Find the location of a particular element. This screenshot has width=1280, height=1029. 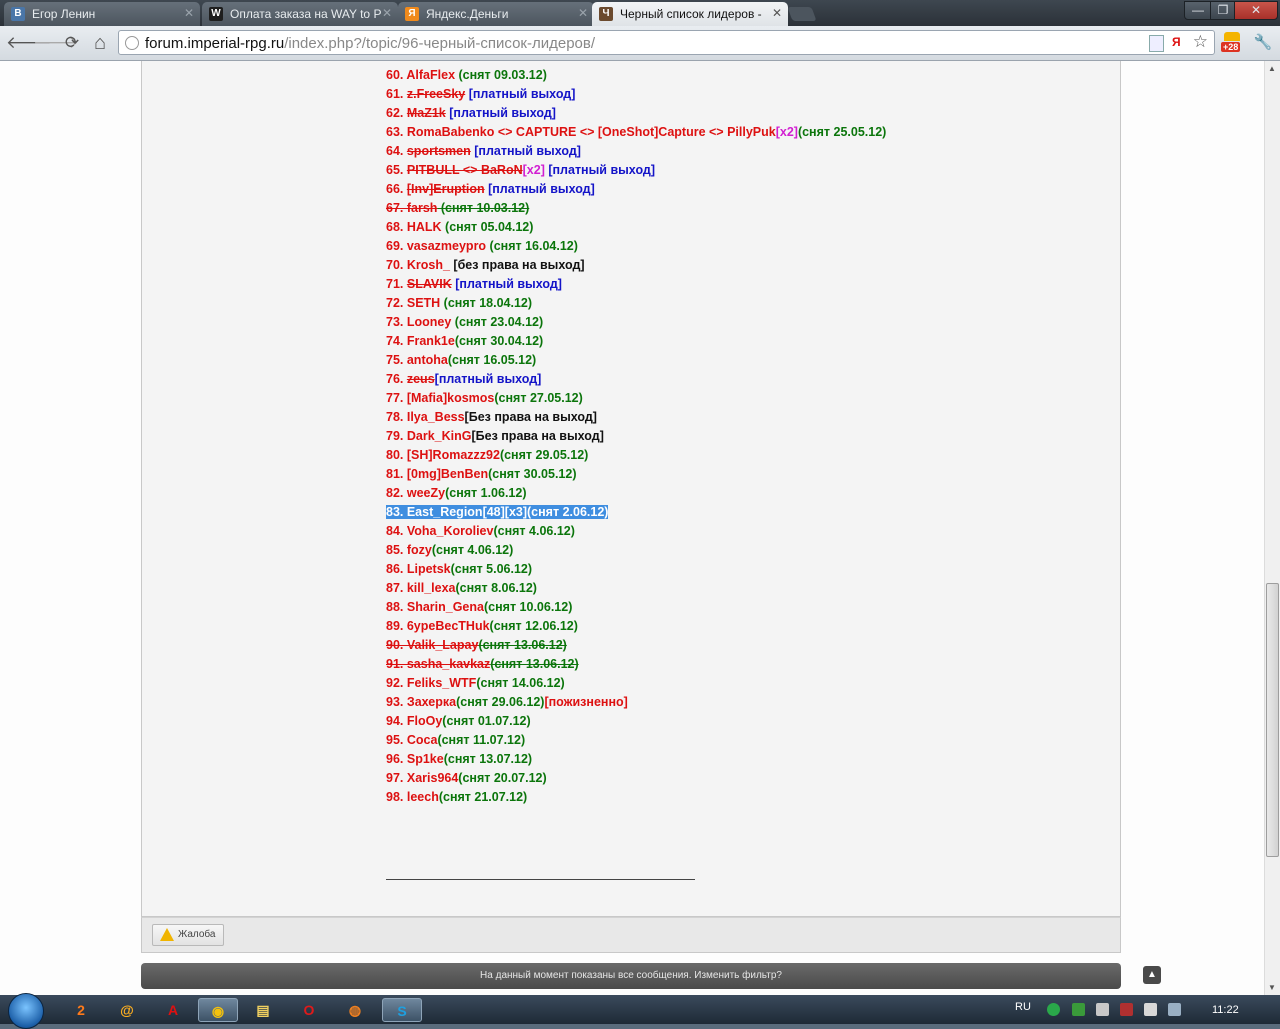

list-item-text: 83. East_Region[48][x3](снят 2.06.12) is located at coordinates (497, 512).